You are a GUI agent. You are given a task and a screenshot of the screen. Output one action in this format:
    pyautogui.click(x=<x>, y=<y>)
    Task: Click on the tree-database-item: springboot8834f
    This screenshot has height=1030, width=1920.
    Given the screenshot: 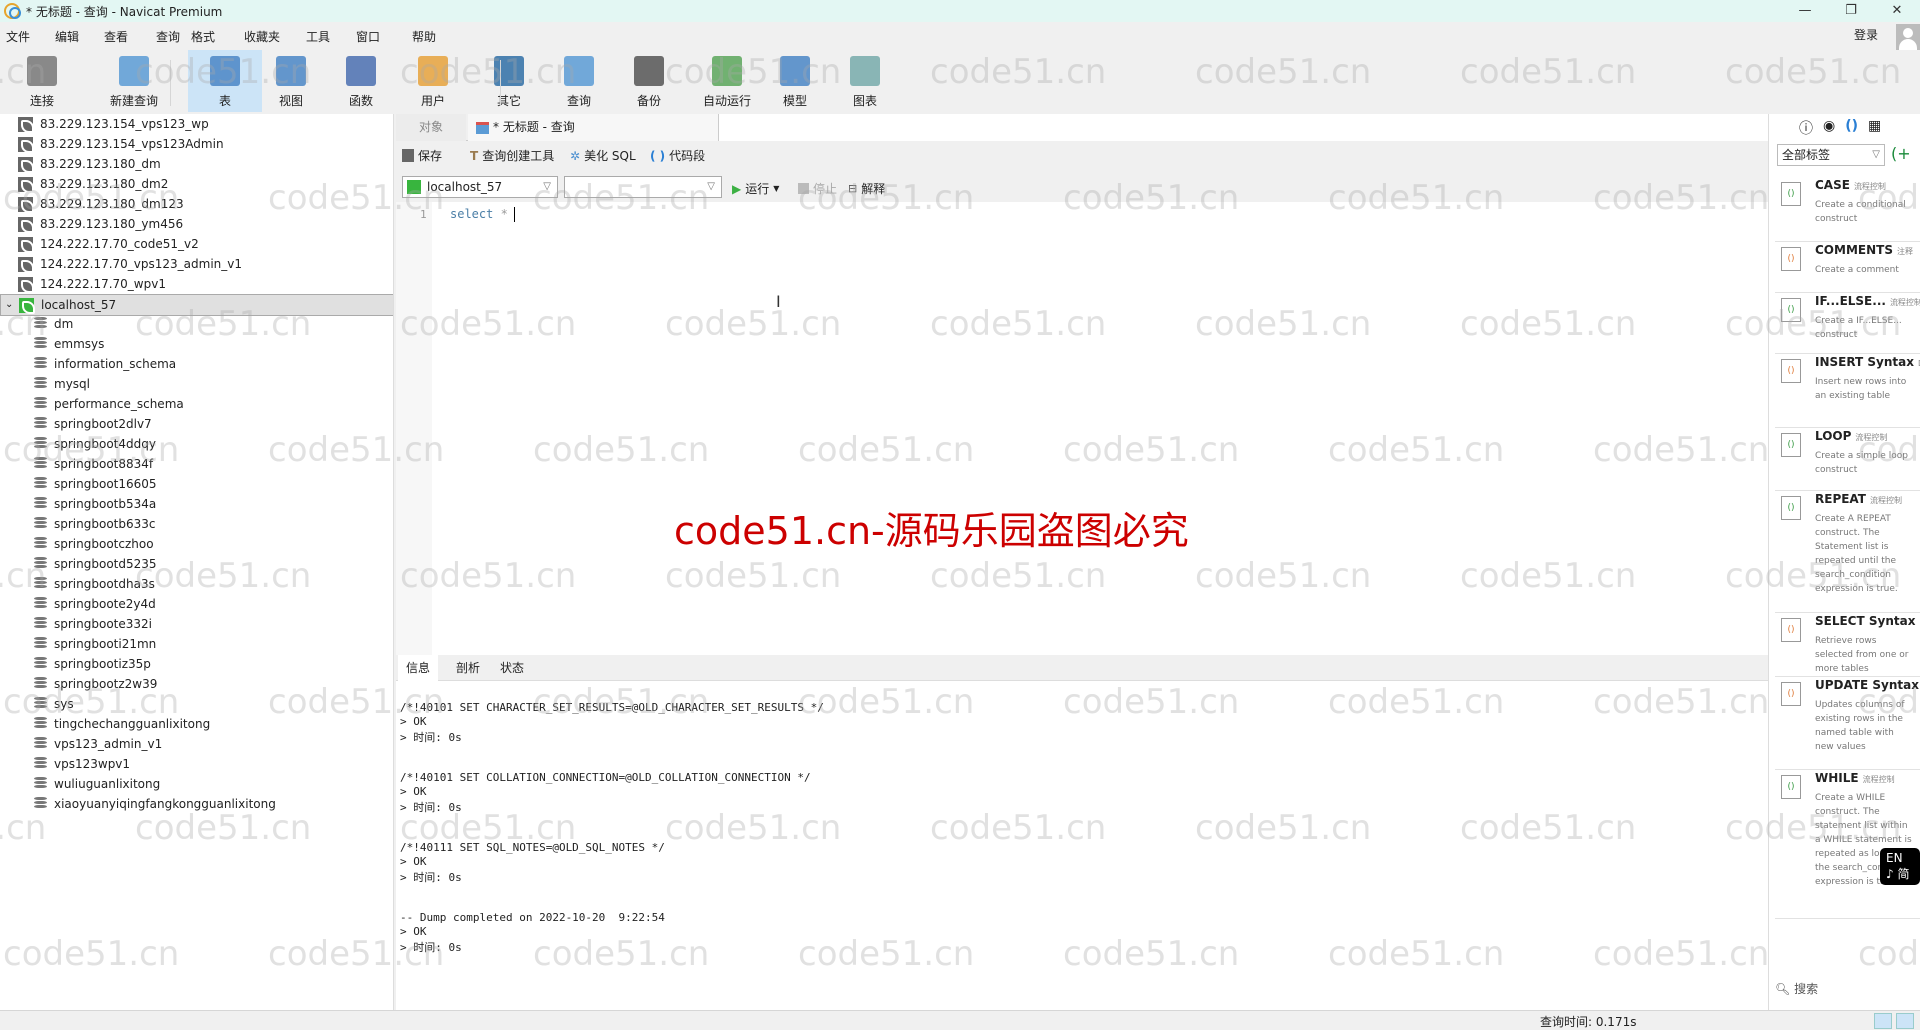 What is the action you would take?
    pyautogui.click(x=196, y=464)
    